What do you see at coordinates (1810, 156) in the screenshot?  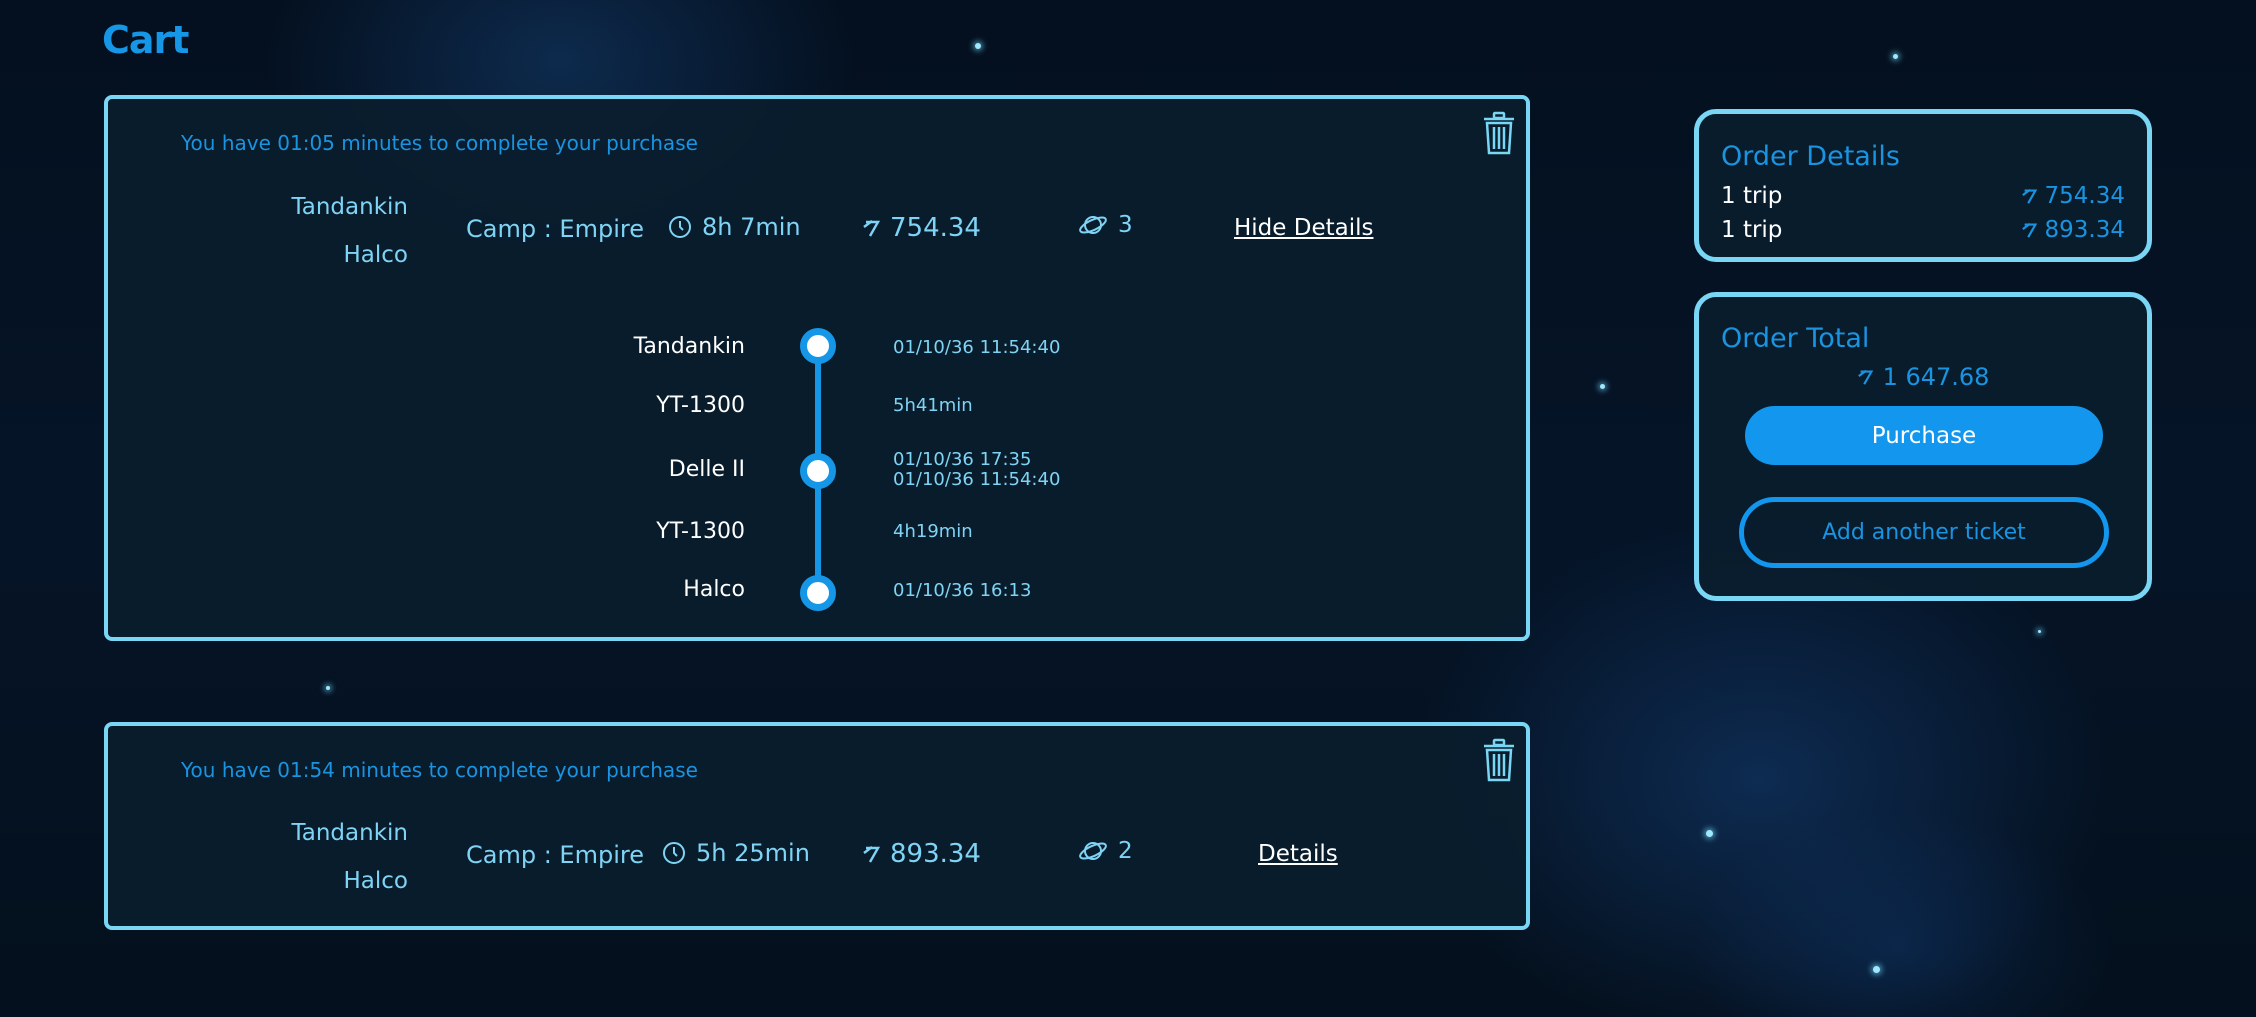 I see `order-details-title: Order Details` at bounding box center [1810, 156].